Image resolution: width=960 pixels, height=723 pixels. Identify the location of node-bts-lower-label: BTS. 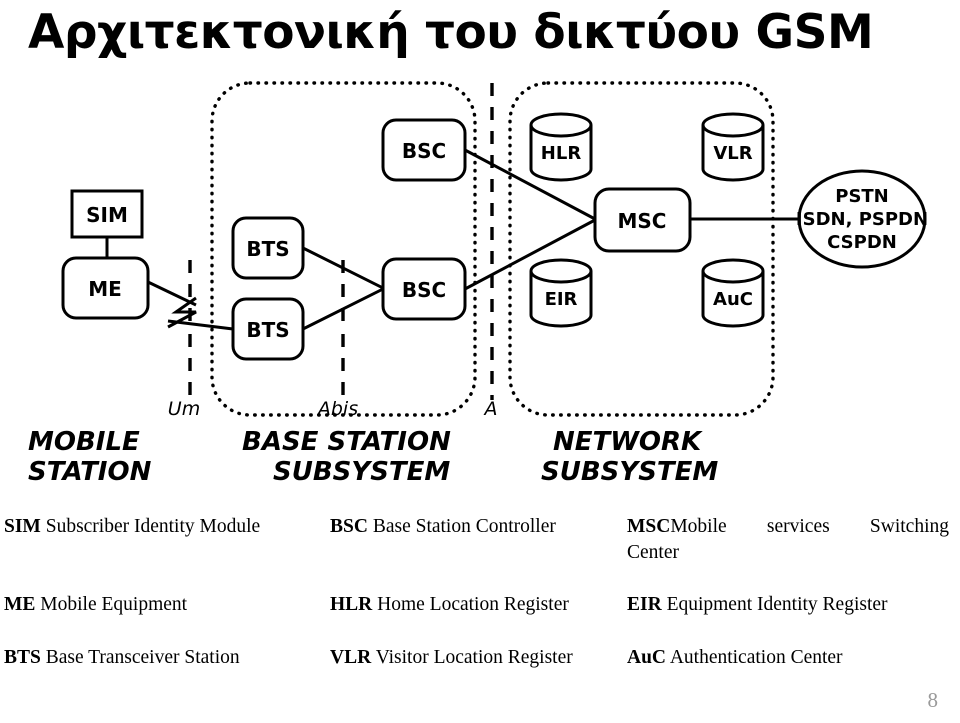
(267, 330).